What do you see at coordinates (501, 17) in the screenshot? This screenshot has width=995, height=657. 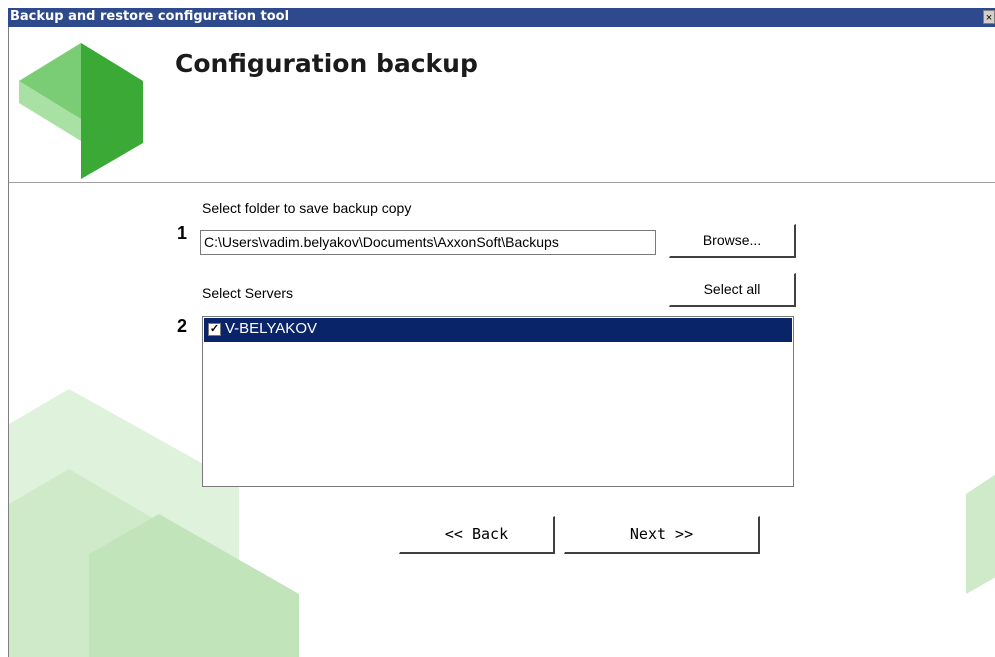 I see `title-bar: Backup and restore configuration tool ×` at bounding box center [501, 17].